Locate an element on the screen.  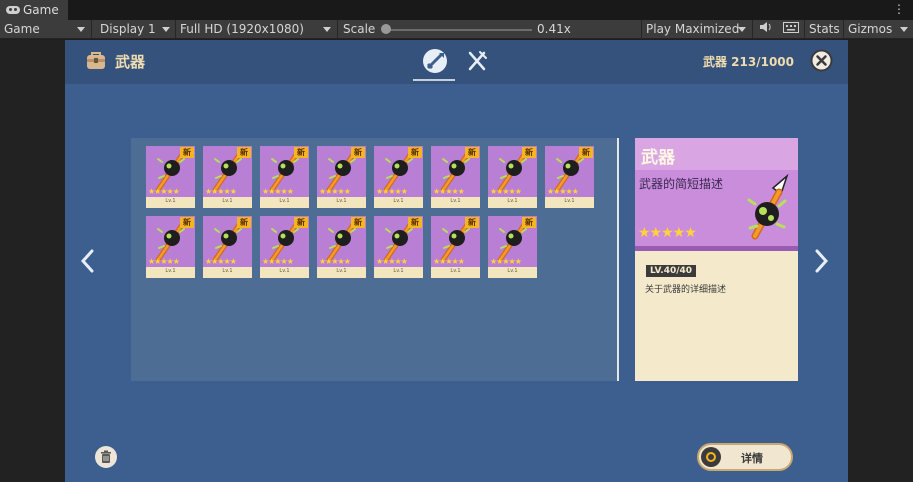
trash-icon is located at coordinates (106, 456).